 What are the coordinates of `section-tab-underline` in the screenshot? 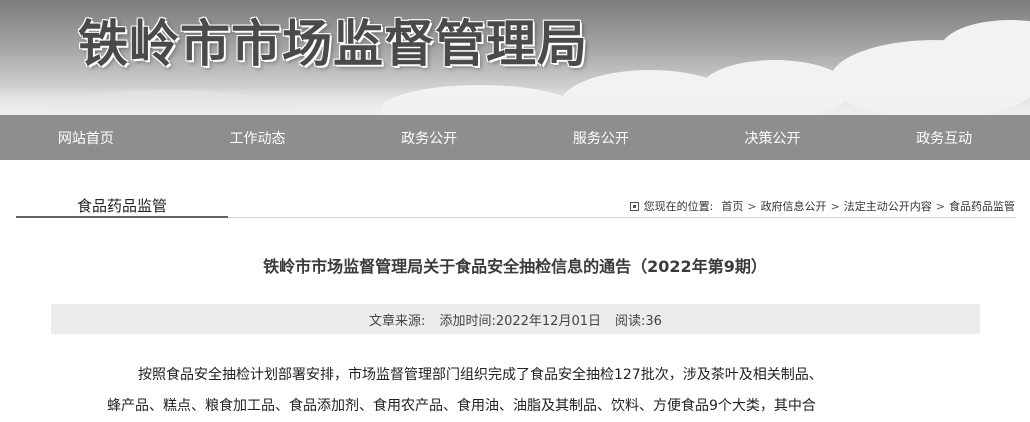 It's located at (122, 217).